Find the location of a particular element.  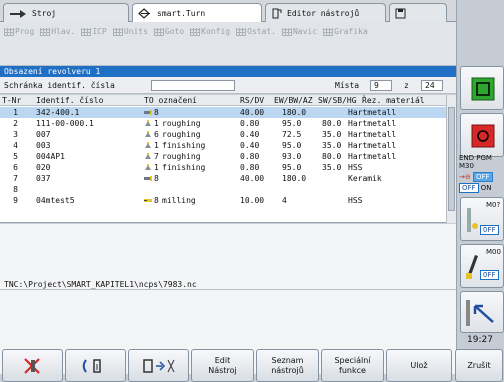

softkey-tool-swap is located at coordinates (158, 365).